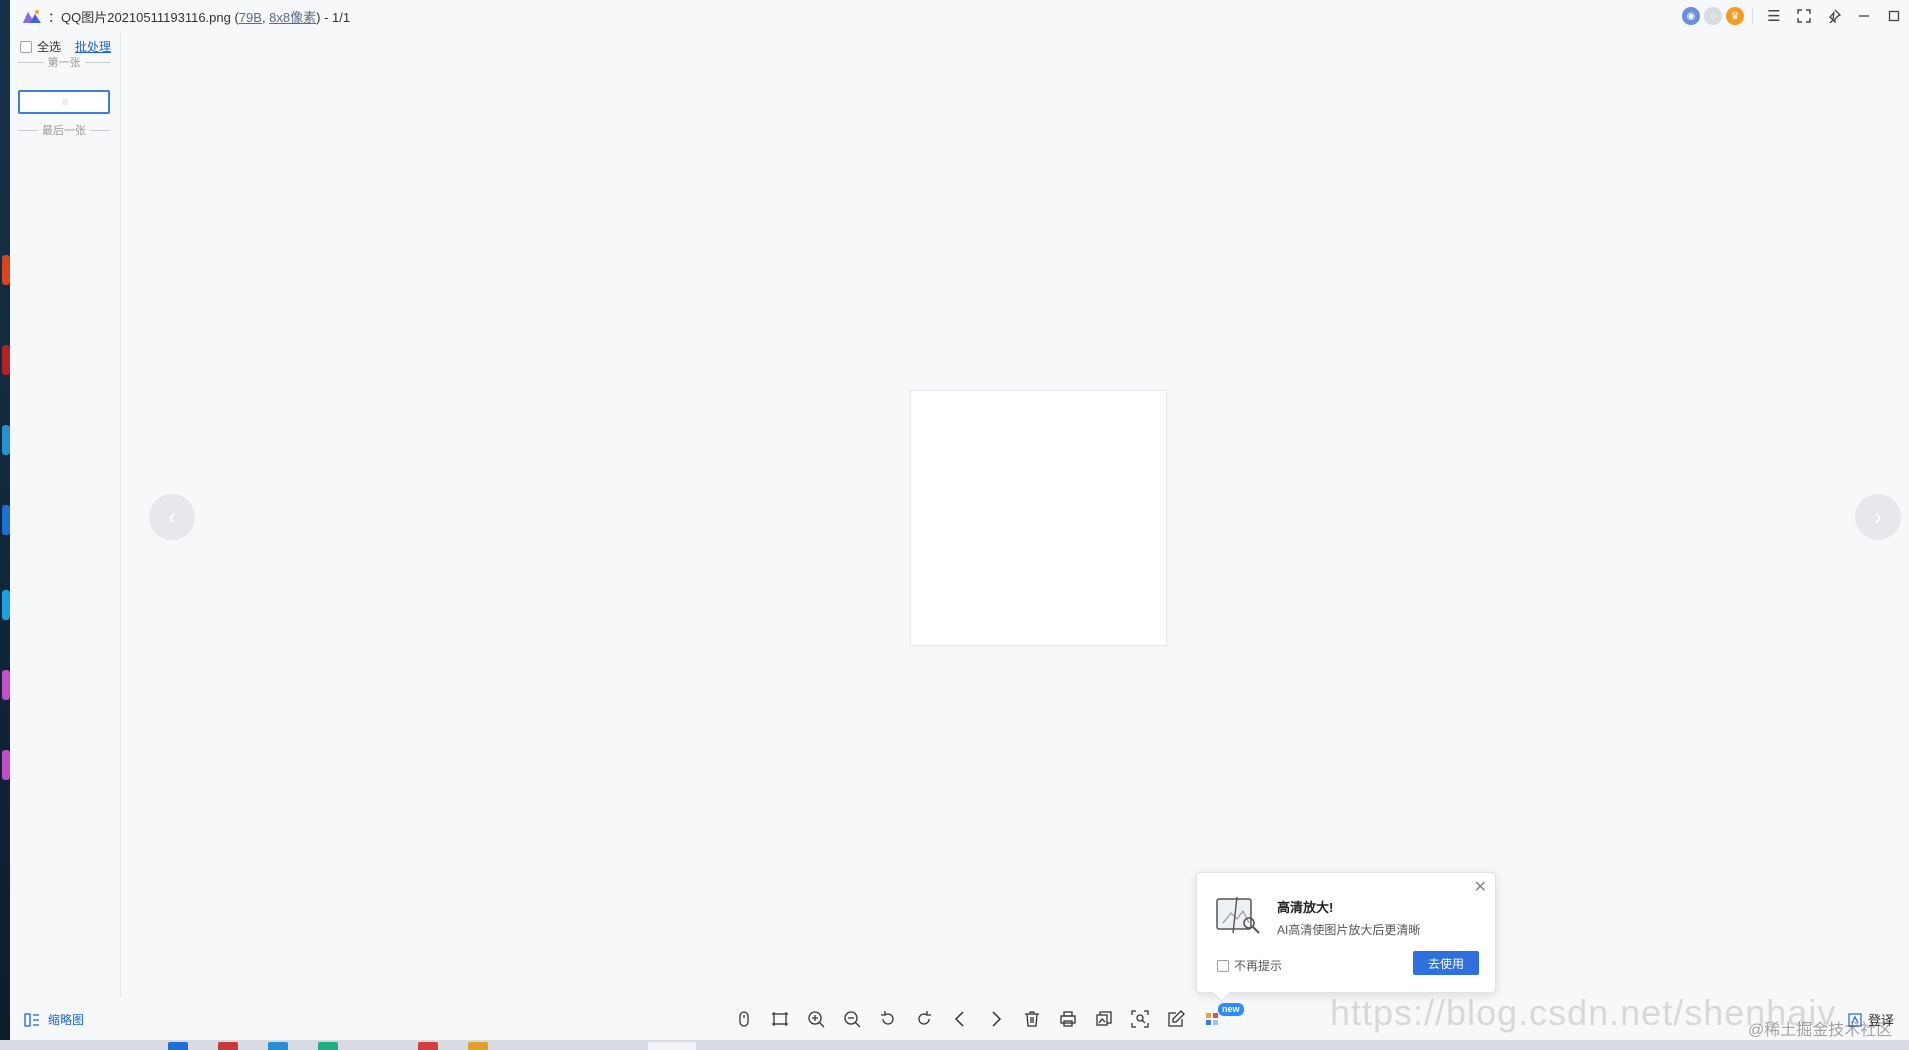  I want to click on next-icon, so click(996, 1019).